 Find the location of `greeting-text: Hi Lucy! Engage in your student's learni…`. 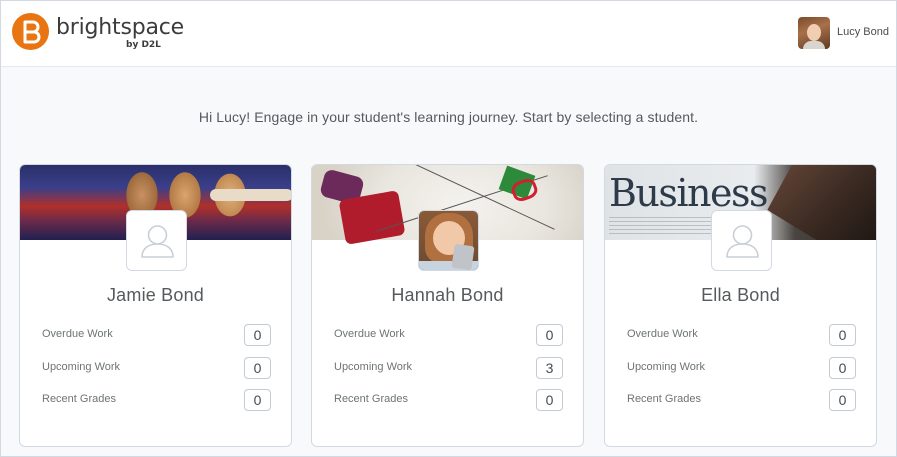

greeting-text: Hi Lucy! Engage in your student's learni… is located at coordinates (448, 117).